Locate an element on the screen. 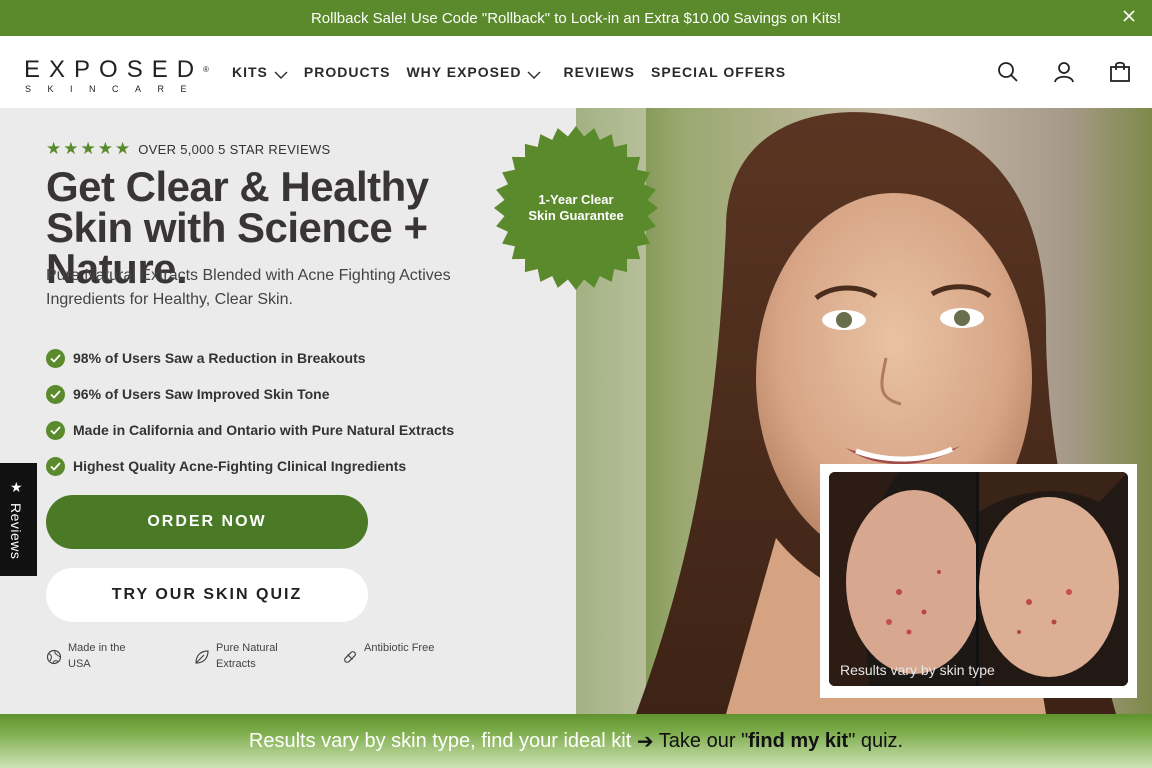 The height and width of the screenshot is (768, 1152). arrow-right-icon: ➔ is located at coordinates (645, 741).